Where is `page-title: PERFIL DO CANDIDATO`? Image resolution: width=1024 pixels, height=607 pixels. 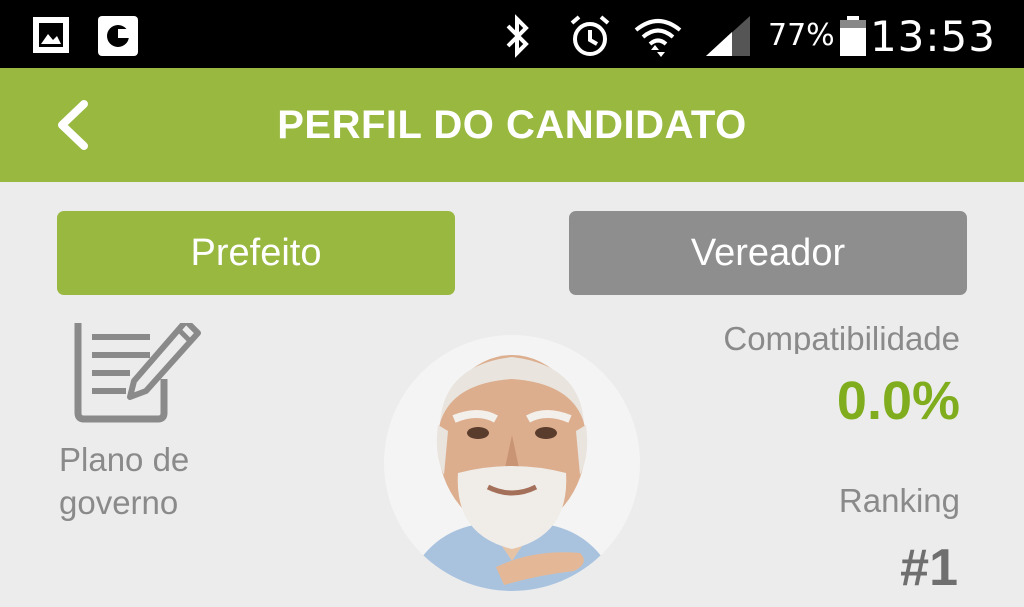
page-title: PERFIL DO CANDIDATO is located at coordinates (512, 125).